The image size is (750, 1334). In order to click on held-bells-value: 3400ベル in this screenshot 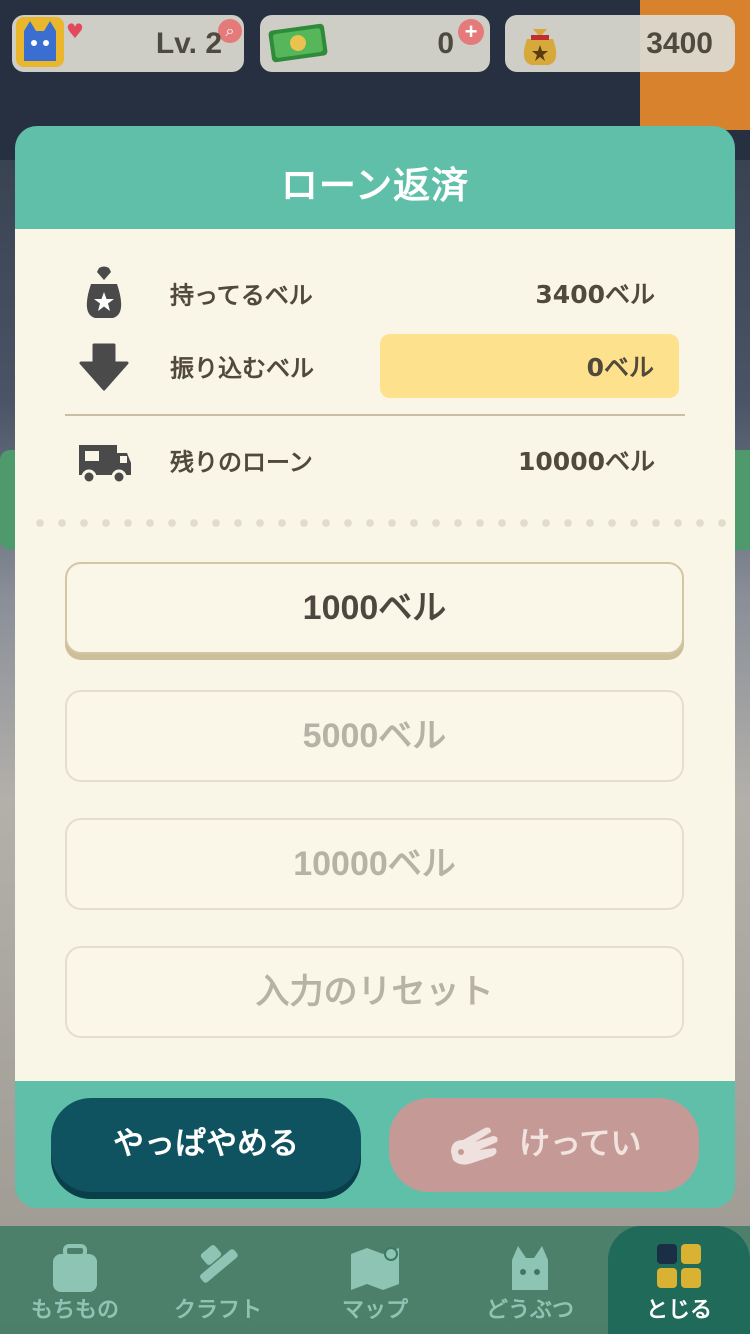, I will do `click(595, 294)`.